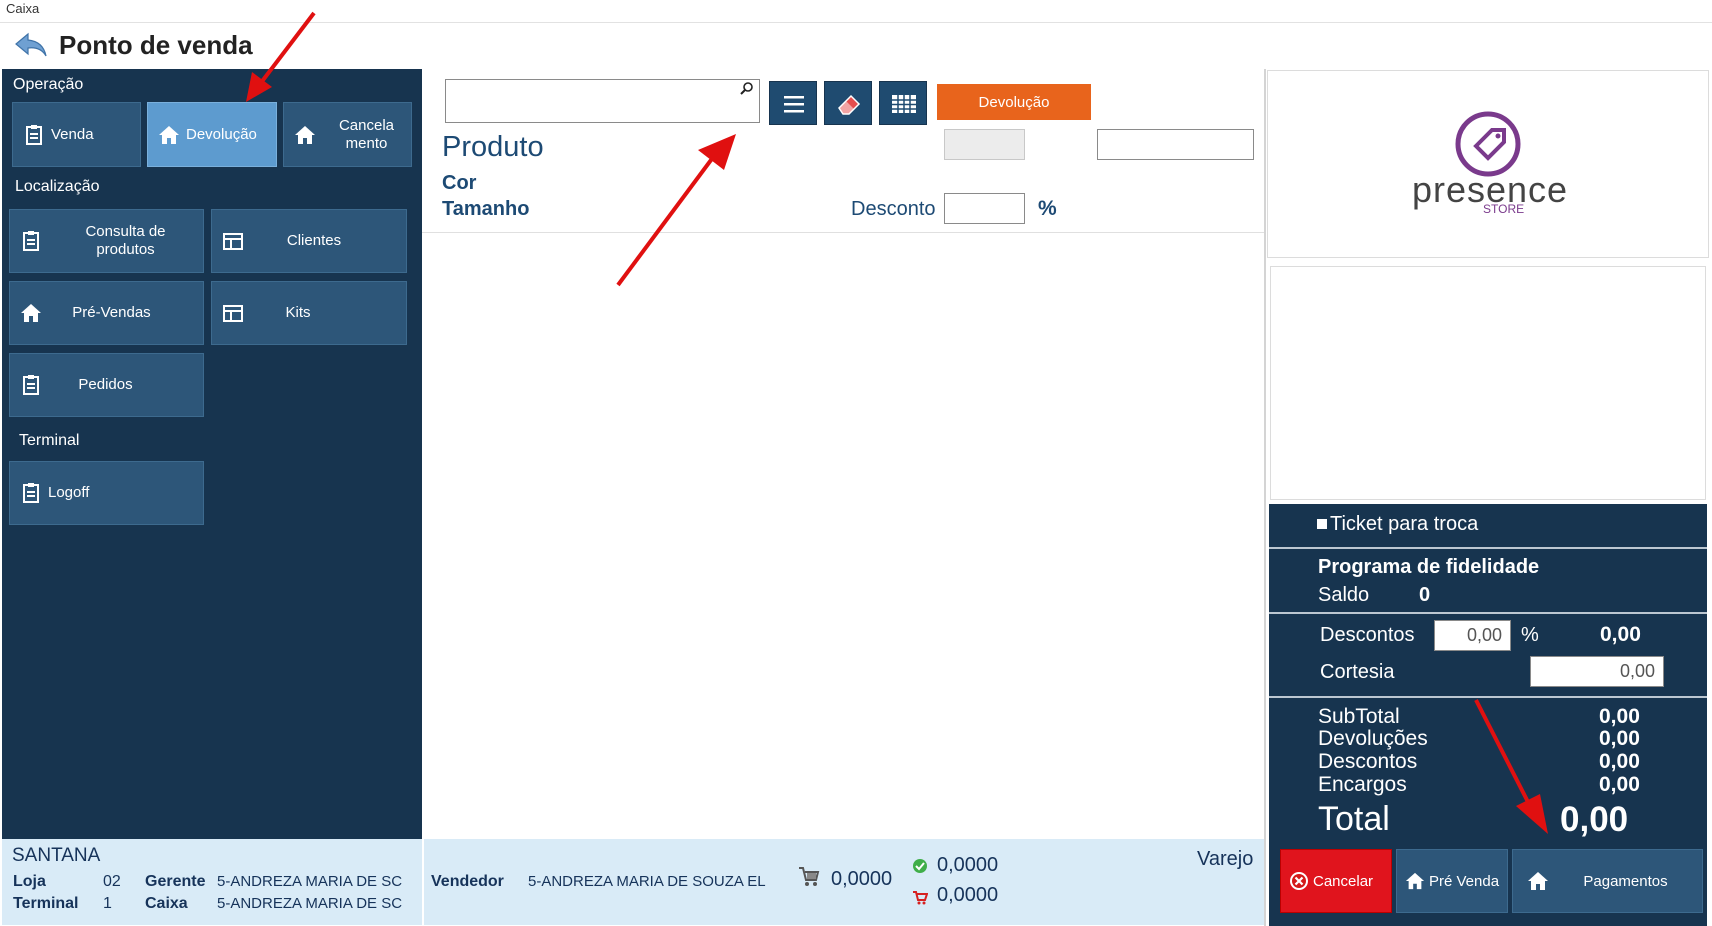  I want to click on kits-label: Kits, so click(298, 312).